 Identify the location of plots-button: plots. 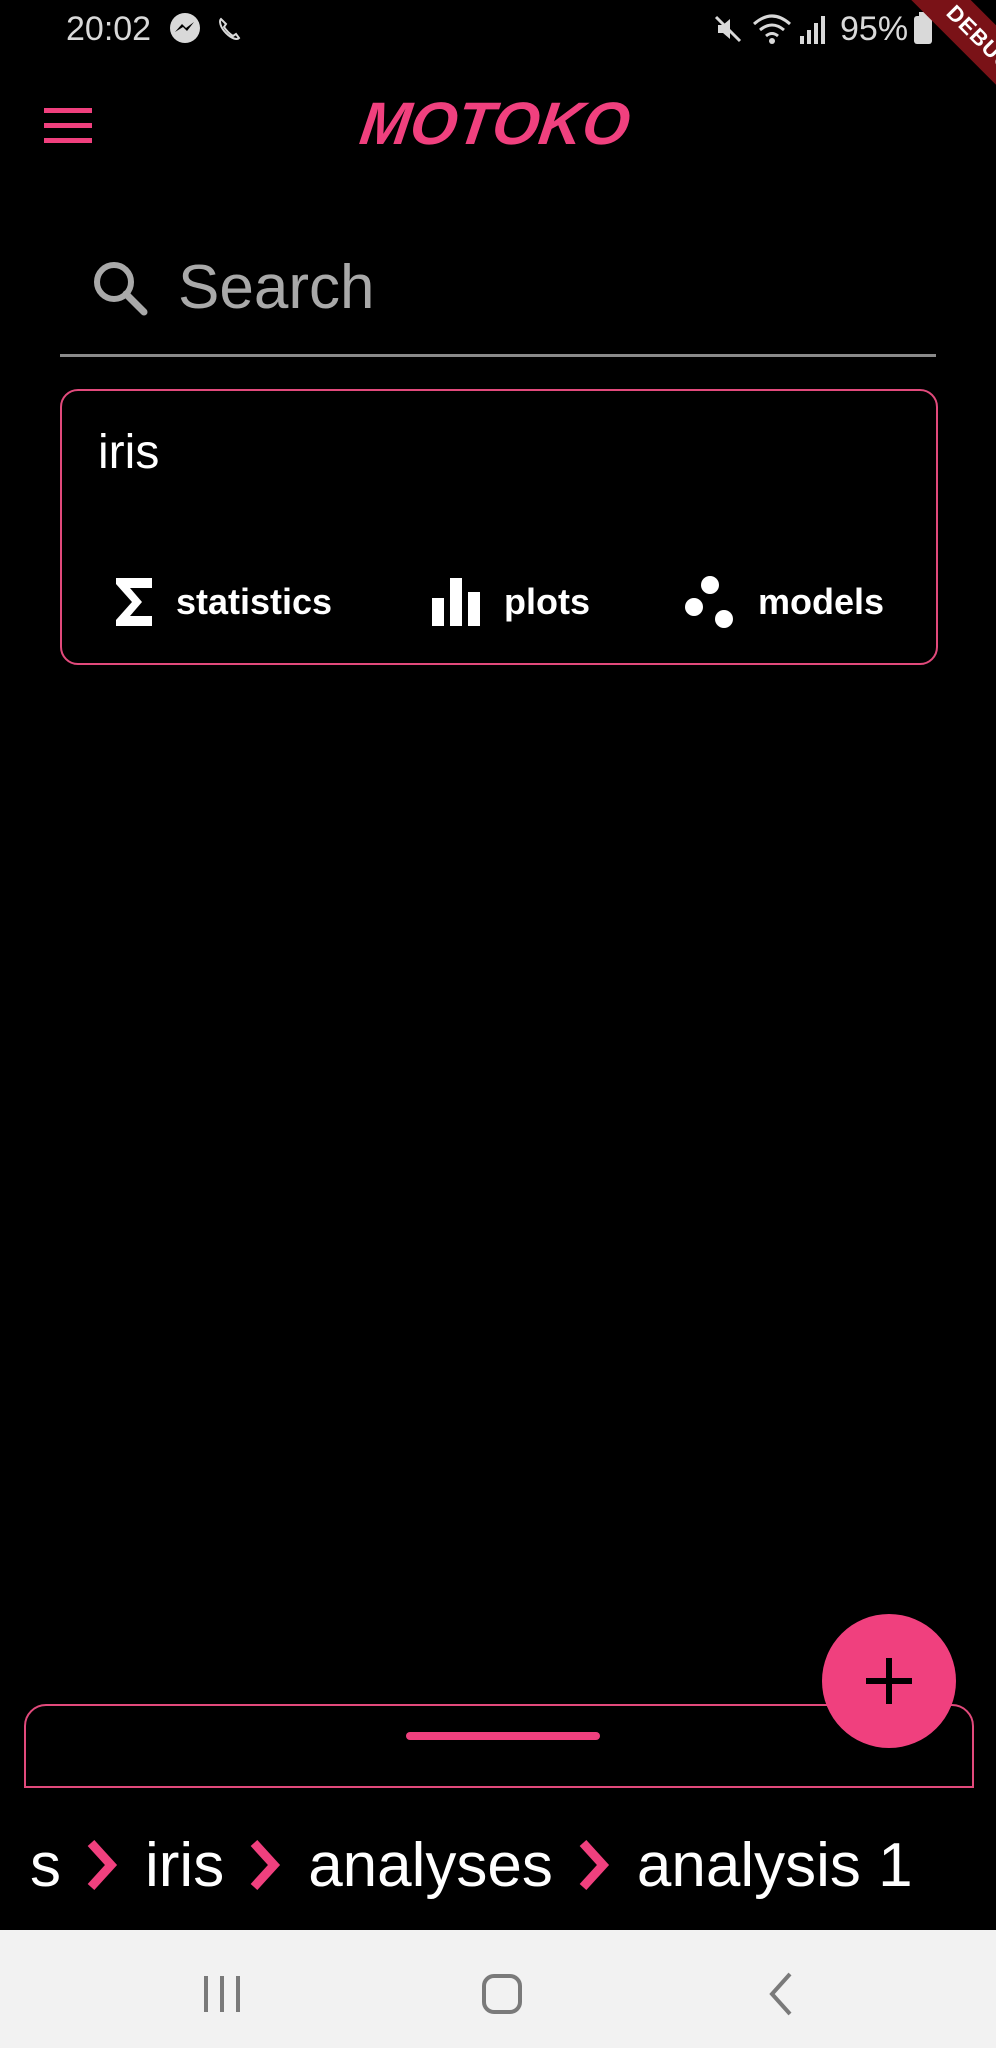
(510, 602).